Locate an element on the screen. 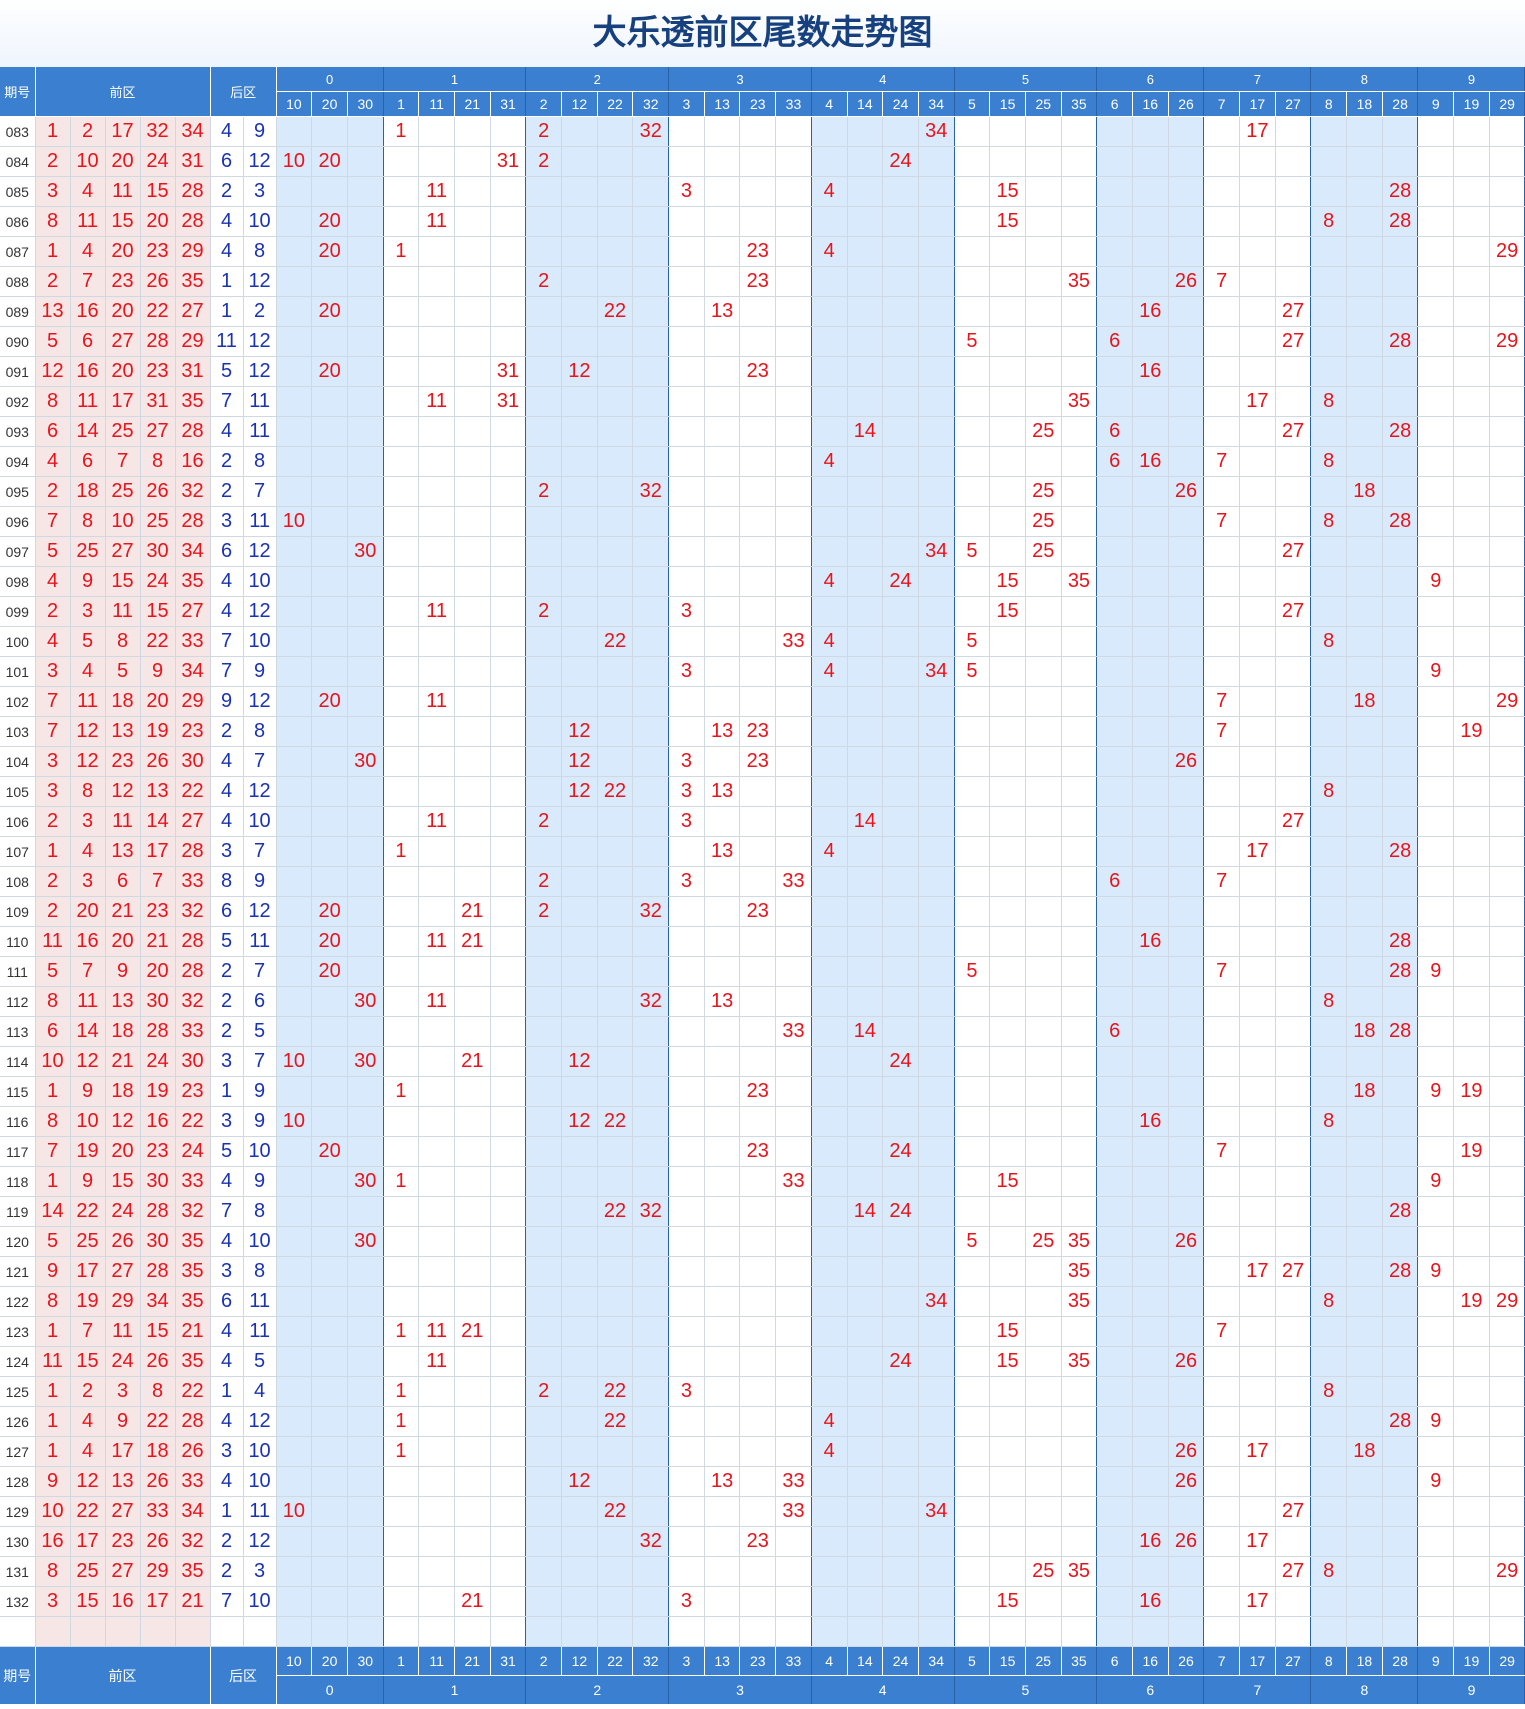 The width and height of the screenshot is (1525, 1709). front-number: 32 is located at coordinates (193, 491).